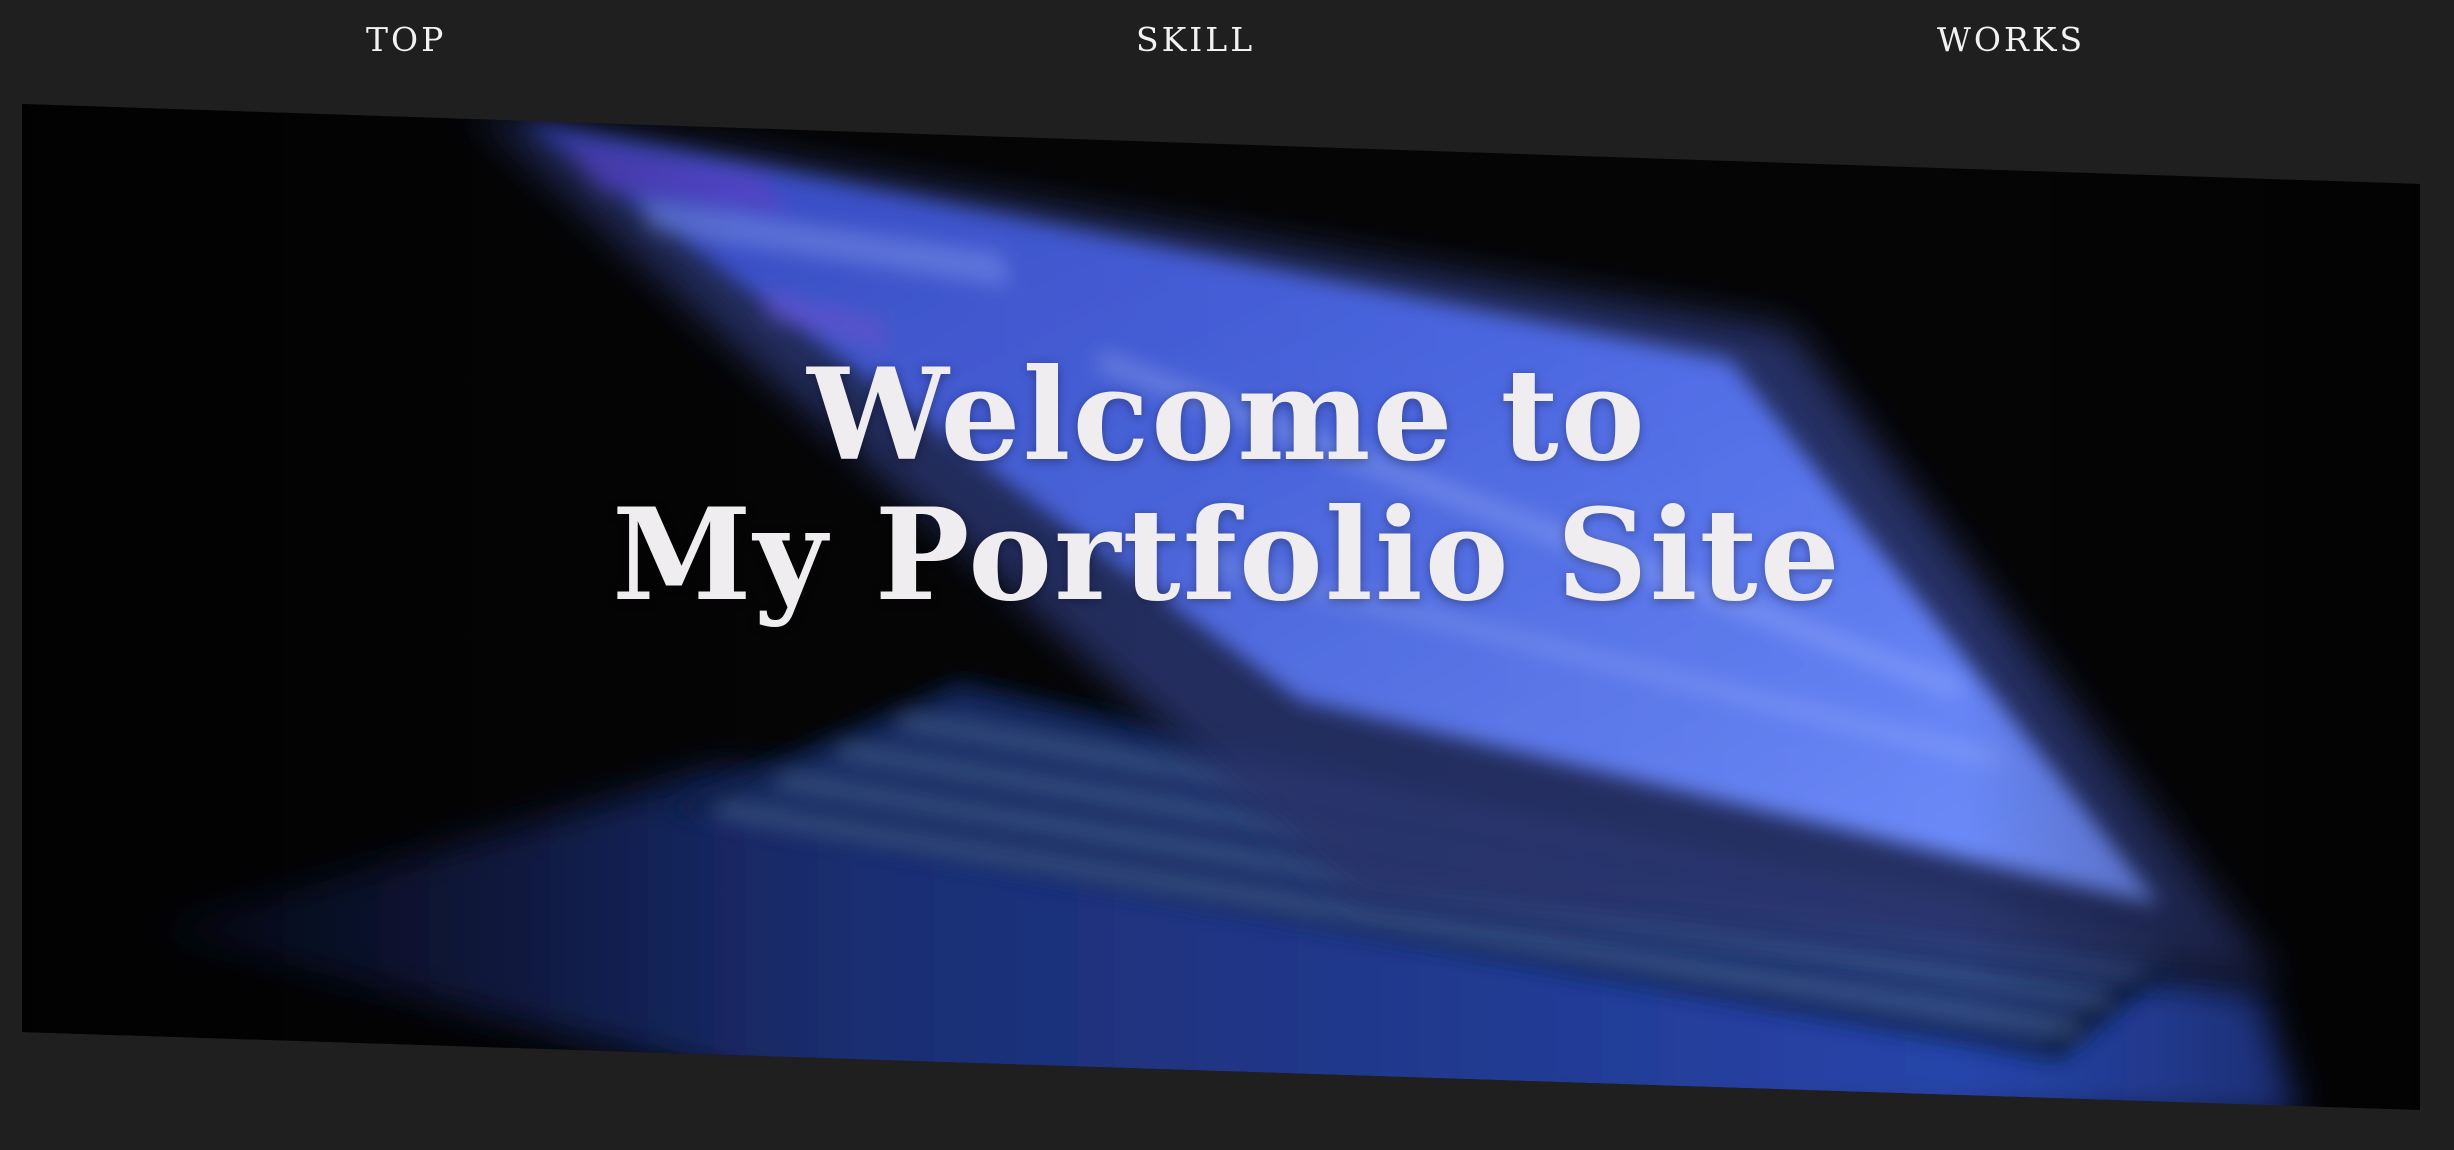 This screenshot has width=2454, height=1150. What do you see at coordinates (1227, 415) in the screenshot?
I see `hero-title-line-1: Welcome to` at bounding box center [1227, 415].